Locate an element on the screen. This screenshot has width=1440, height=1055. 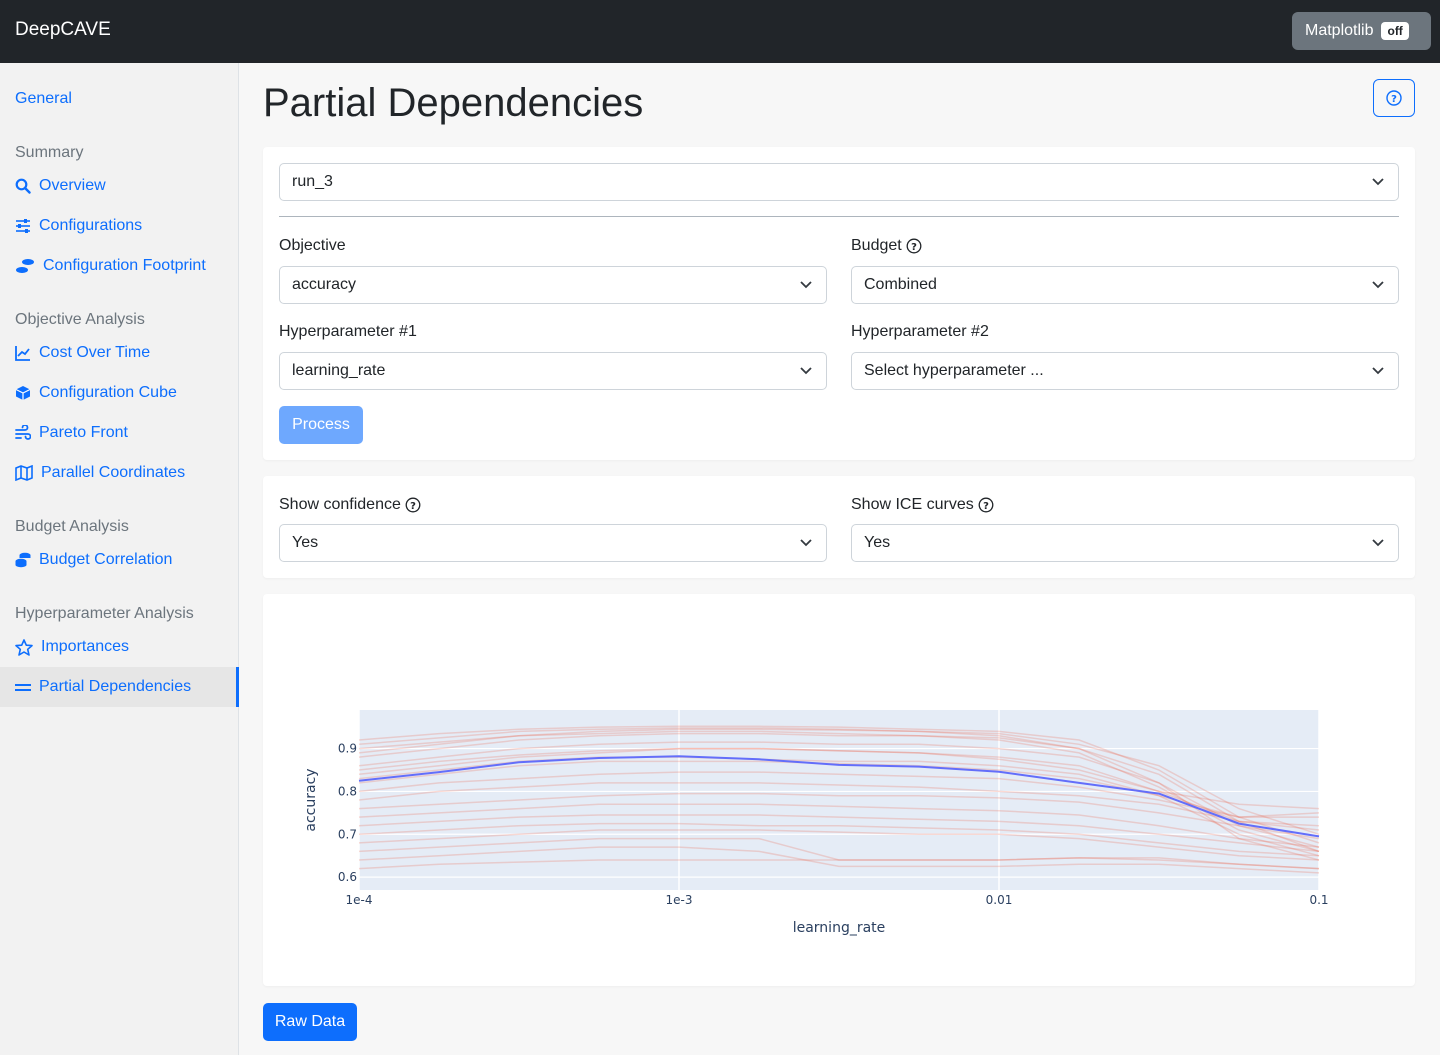
budget-label: Budget ? is located at coordinates (886, 246).